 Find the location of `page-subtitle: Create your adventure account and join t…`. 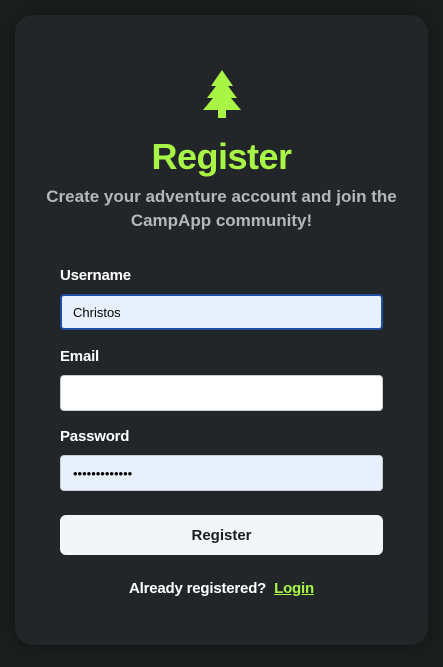

page-subtitle: Create your adventure account and join t… is located at coordinates (221, 208).